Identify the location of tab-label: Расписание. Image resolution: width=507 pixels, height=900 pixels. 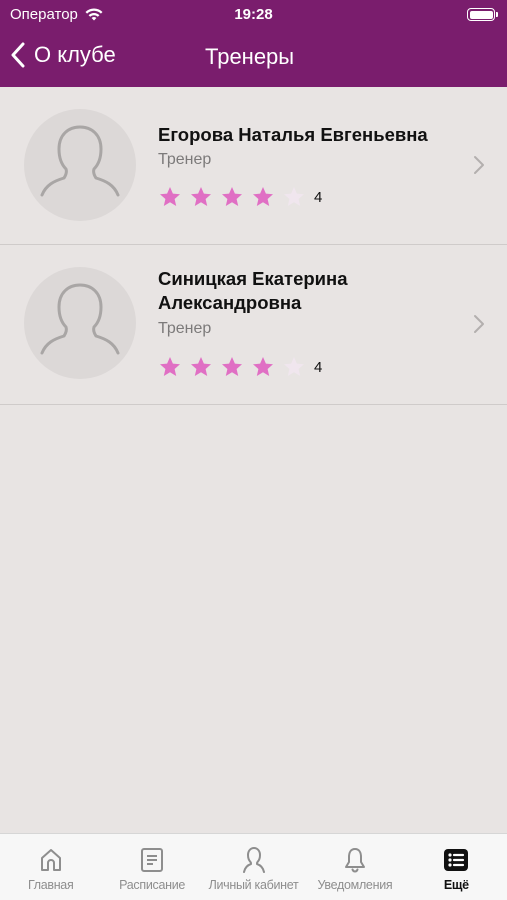
(152, 885).